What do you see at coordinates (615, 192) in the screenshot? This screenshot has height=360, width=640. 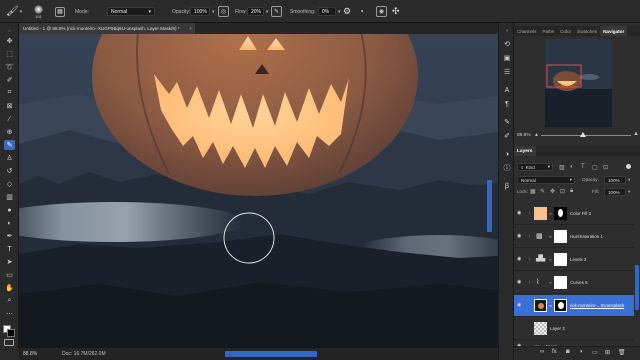 I see `fill-field: 100%` at bounding box center [615, 192].